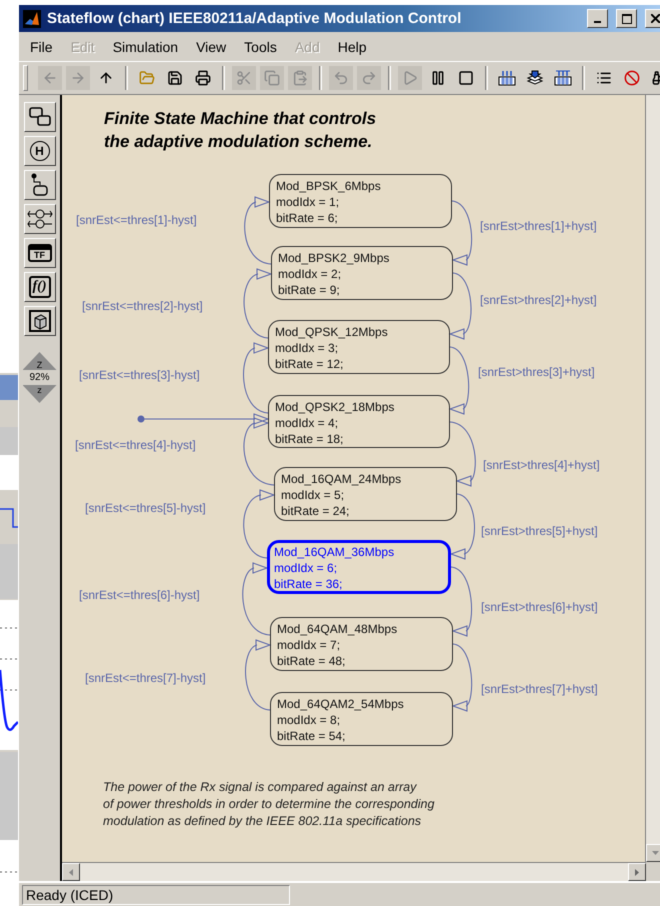 The width and height of the screenshot is (660, 906). Describe the element at coordinates (438, 78) in the screenshot. I see `pause-icon` at that location.